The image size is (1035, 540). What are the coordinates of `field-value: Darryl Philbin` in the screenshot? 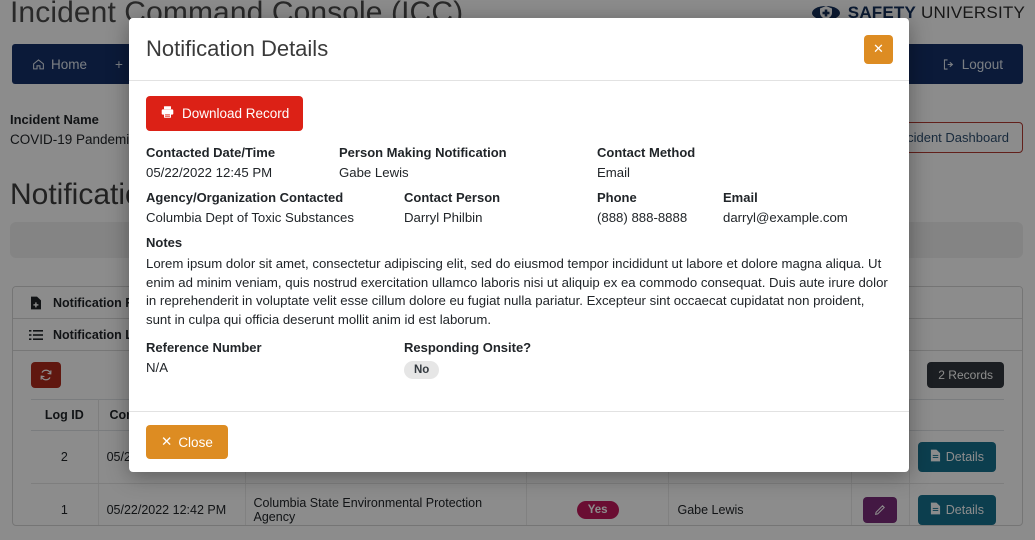 It's located at (443, 217).